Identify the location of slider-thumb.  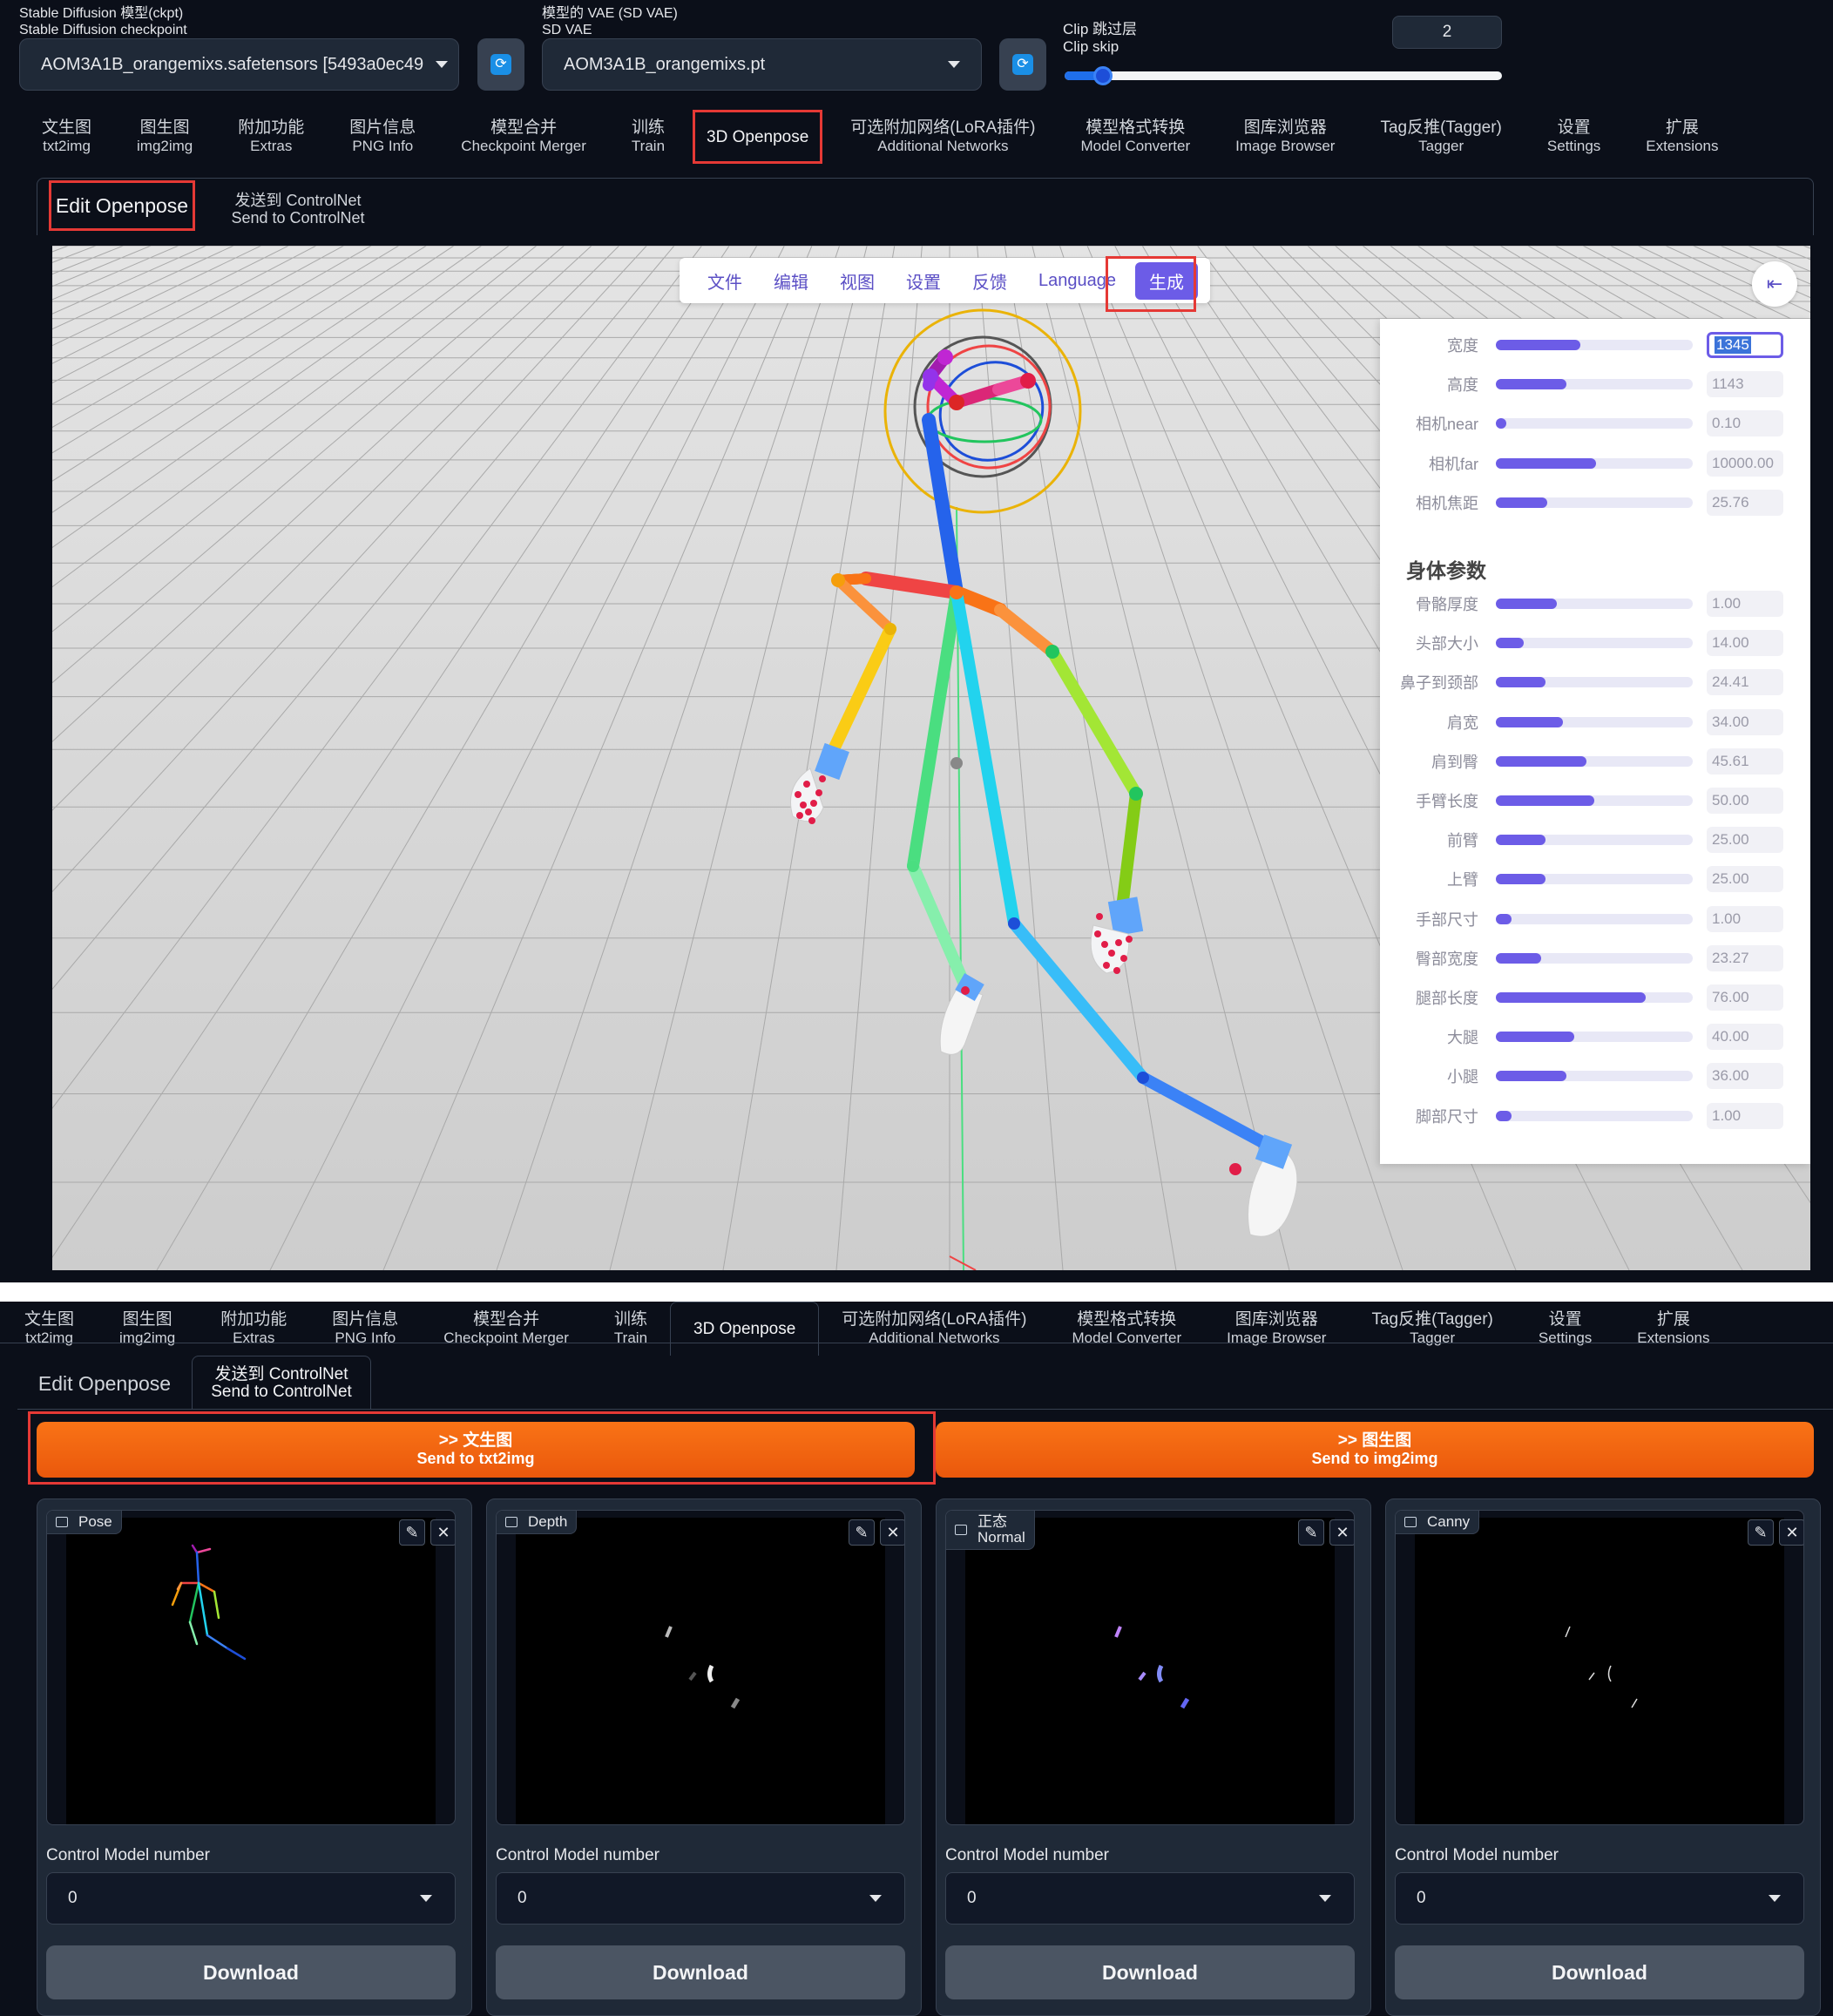
(1103, 75).